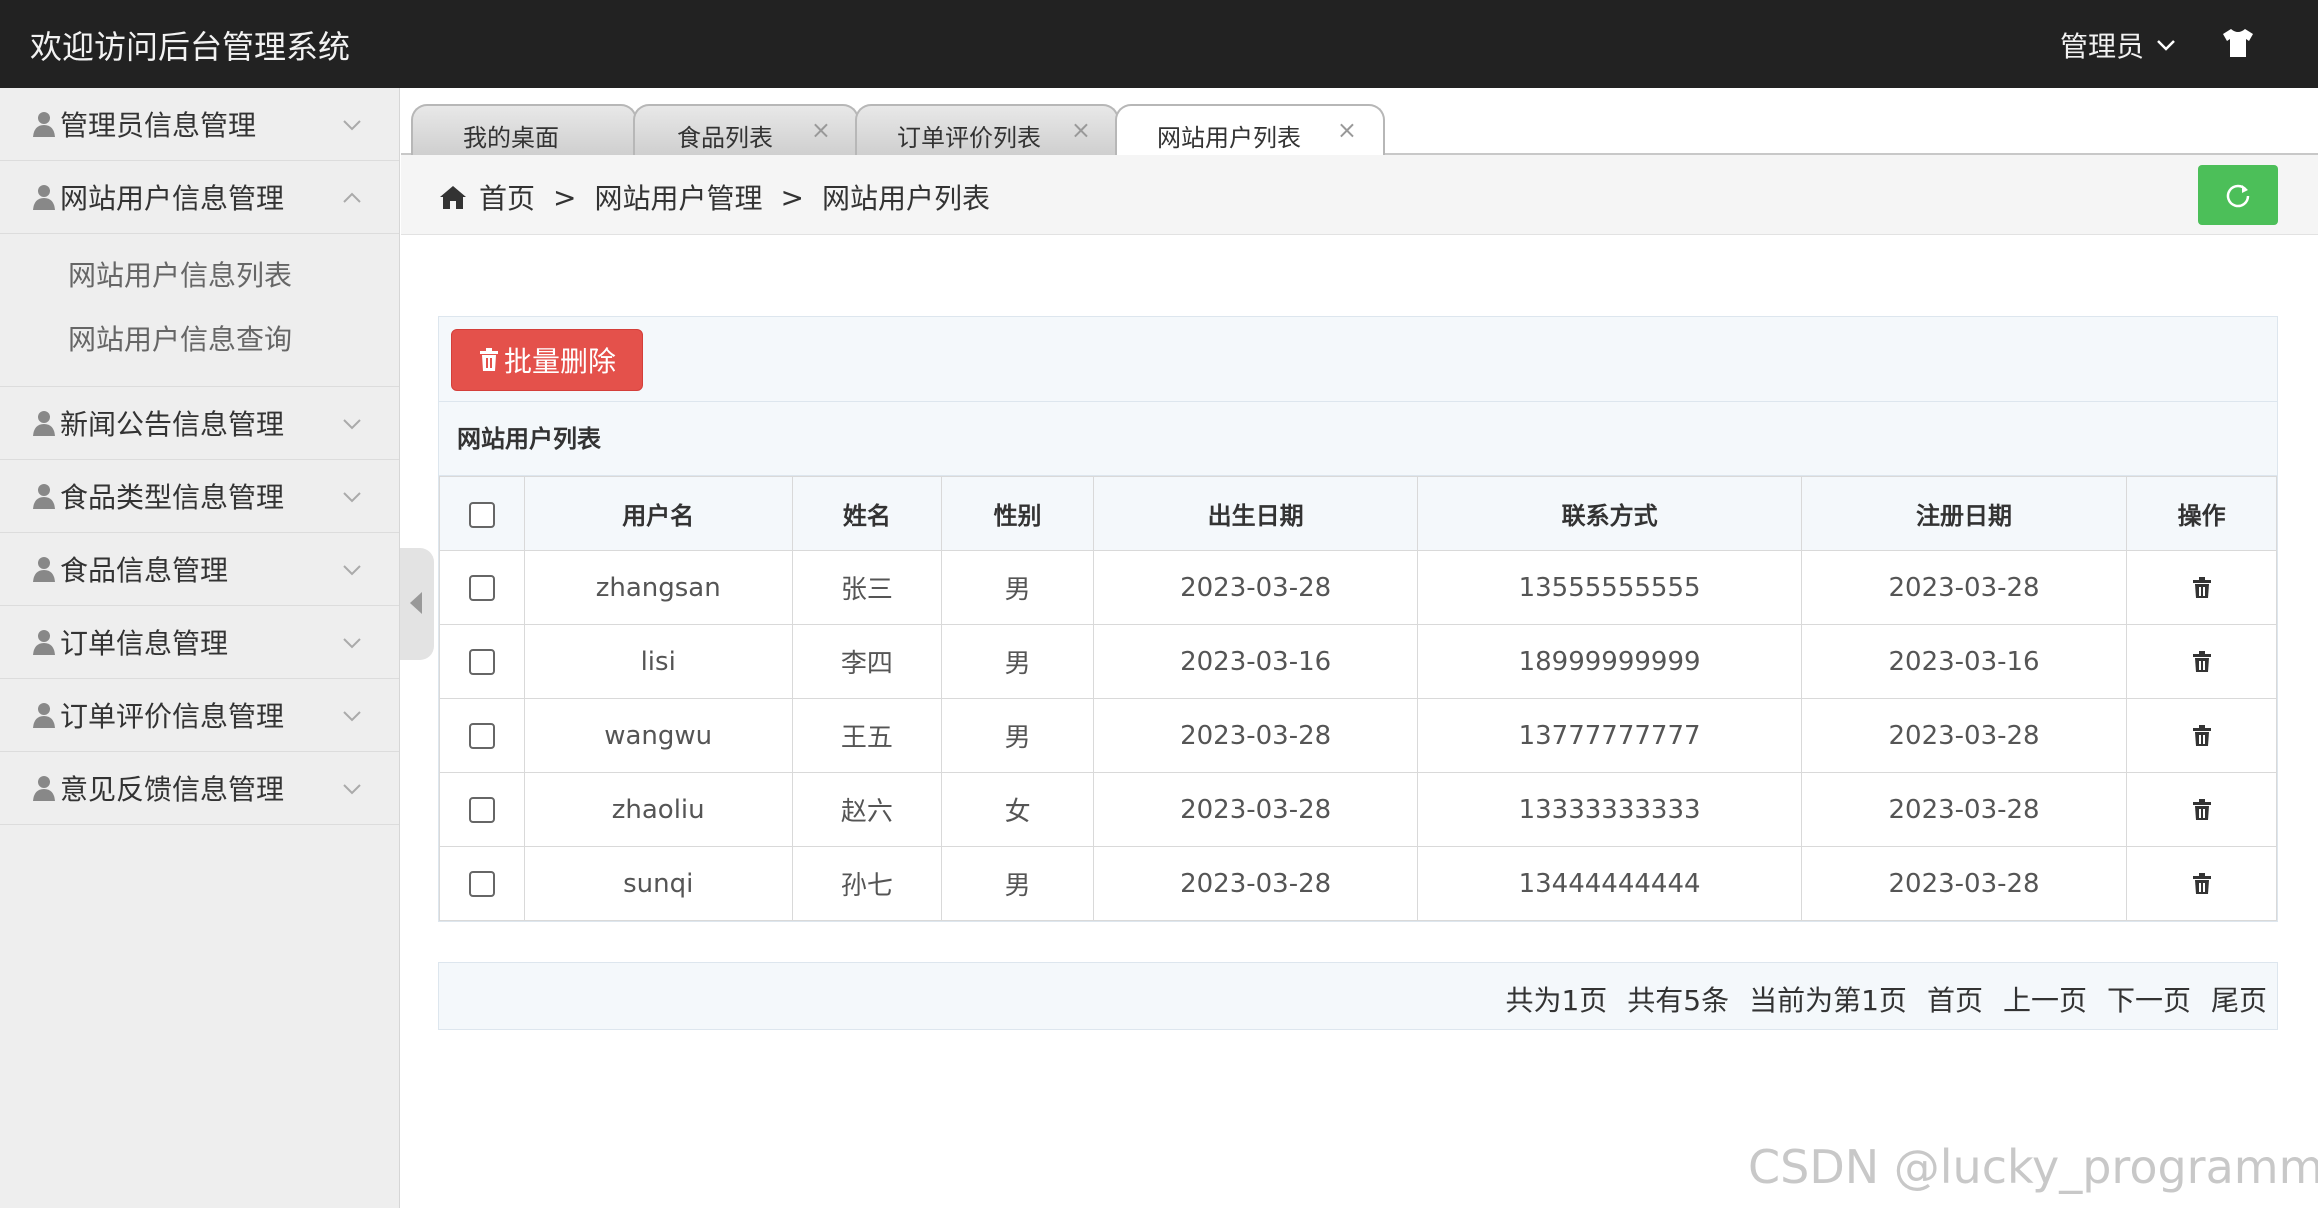 Image resolution: width=2318 pixels, height=1208 pixels. What do you see at coordinates (1609, 735) in the screenshot?
I see `cell-phone: 13777777777` at bounding box center [1609, 735].